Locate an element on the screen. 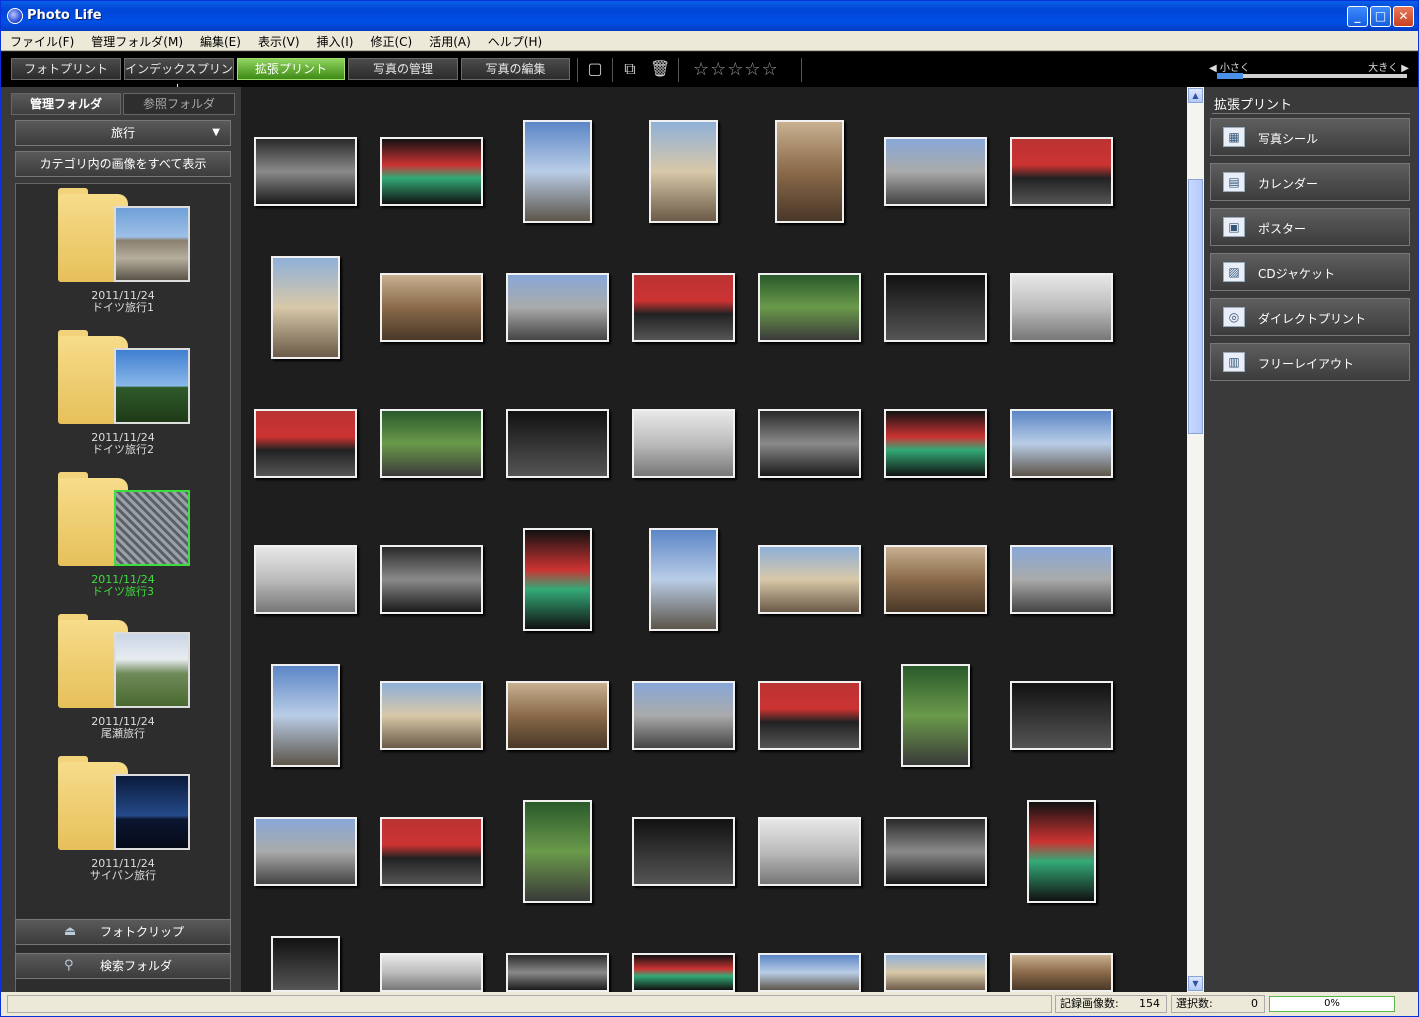  menu-insert: 挿入(I) is located at coordinates (335, 40).